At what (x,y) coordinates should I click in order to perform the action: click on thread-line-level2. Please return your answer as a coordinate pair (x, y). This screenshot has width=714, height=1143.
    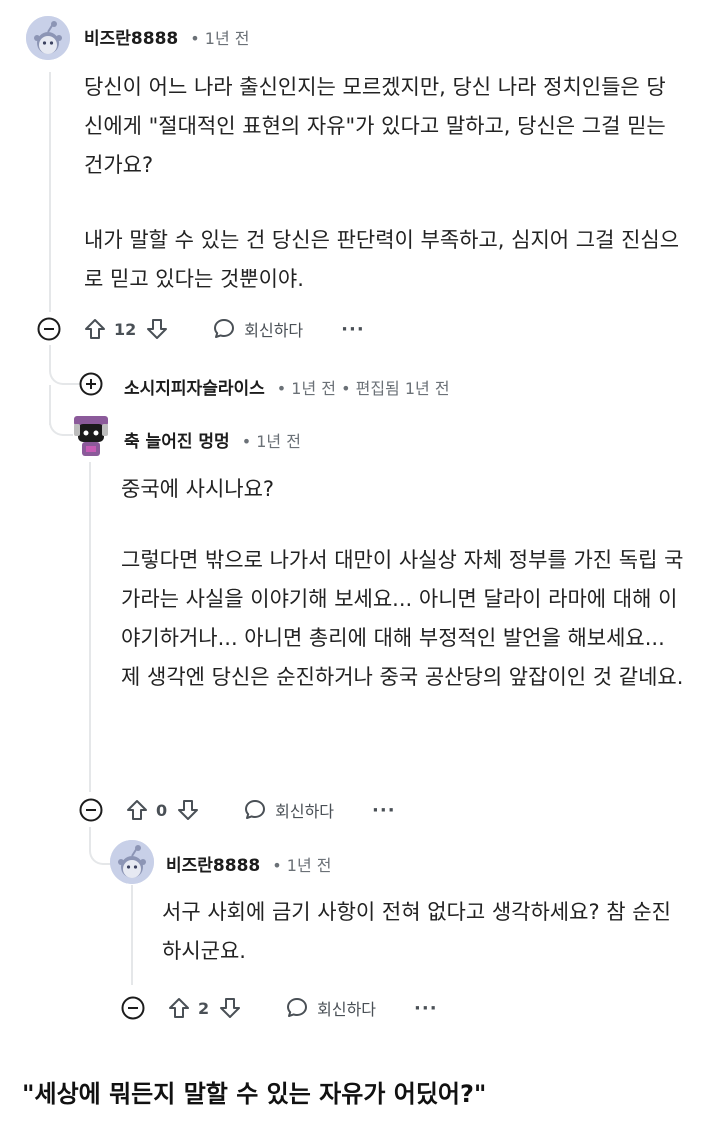
    Looking at the image, I should click on (90, 627).